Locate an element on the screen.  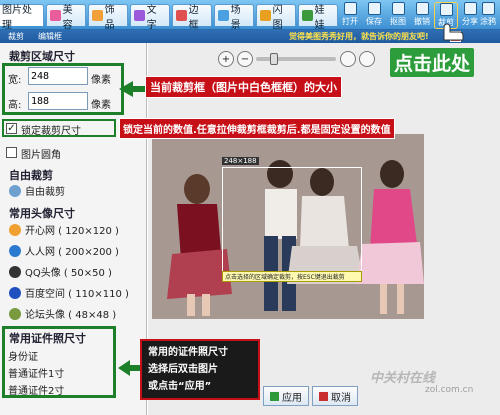
flash-icon is located at coordinates (265, 15).